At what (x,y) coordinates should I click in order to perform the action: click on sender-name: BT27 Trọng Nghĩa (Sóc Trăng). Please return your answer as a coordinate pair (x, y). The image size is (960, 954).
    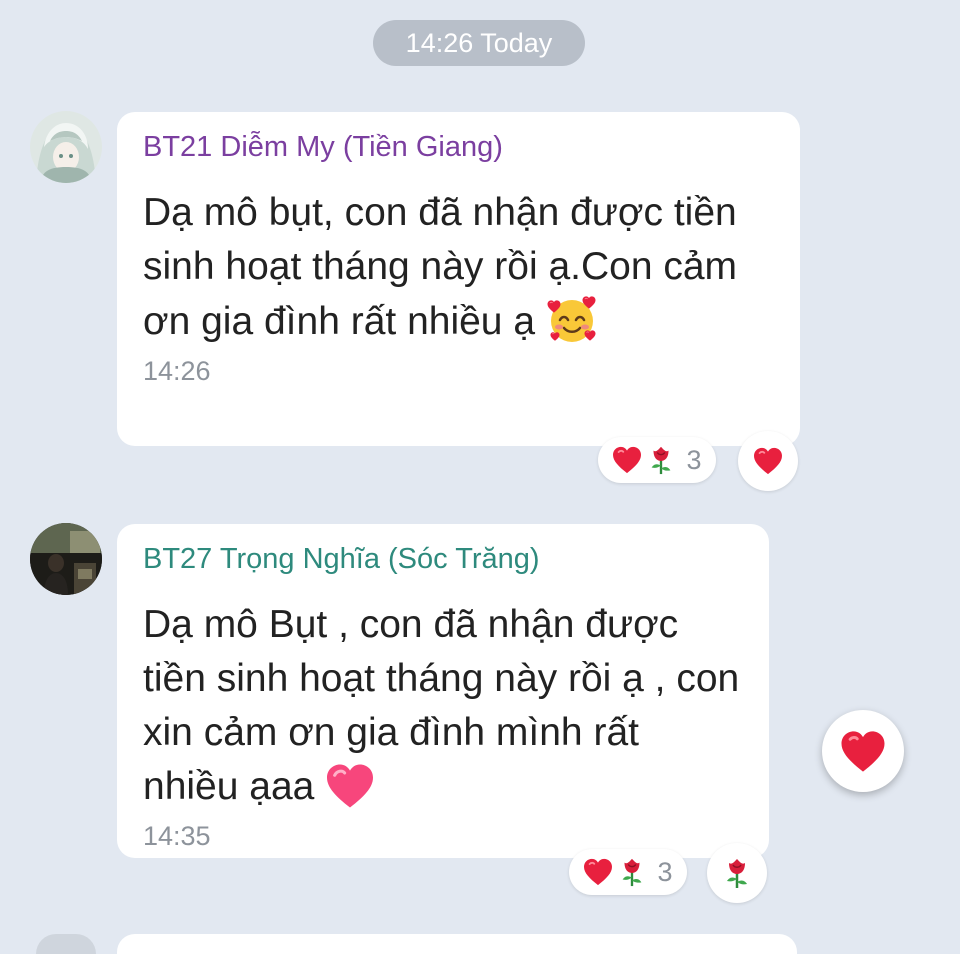
    Looking at the image, I should click on (444, 559).